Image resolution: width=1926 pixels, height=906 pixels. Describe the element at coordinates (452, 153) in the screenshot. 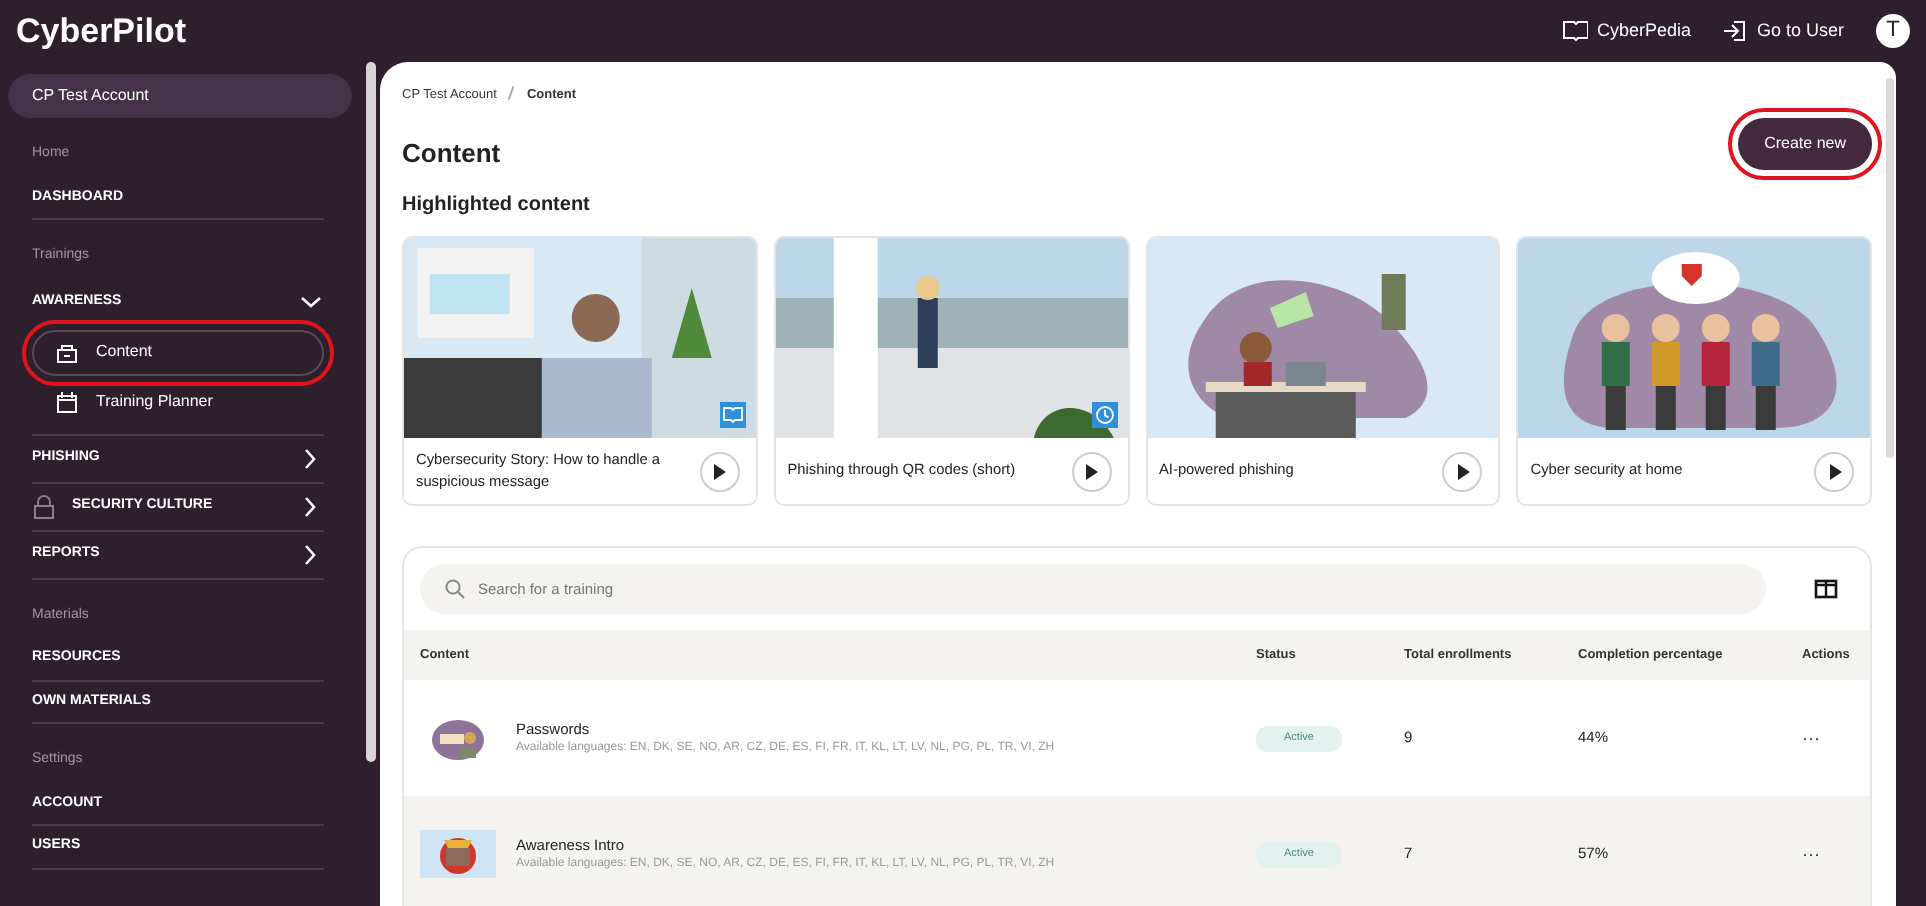

I see `page-title: Content` at that location.